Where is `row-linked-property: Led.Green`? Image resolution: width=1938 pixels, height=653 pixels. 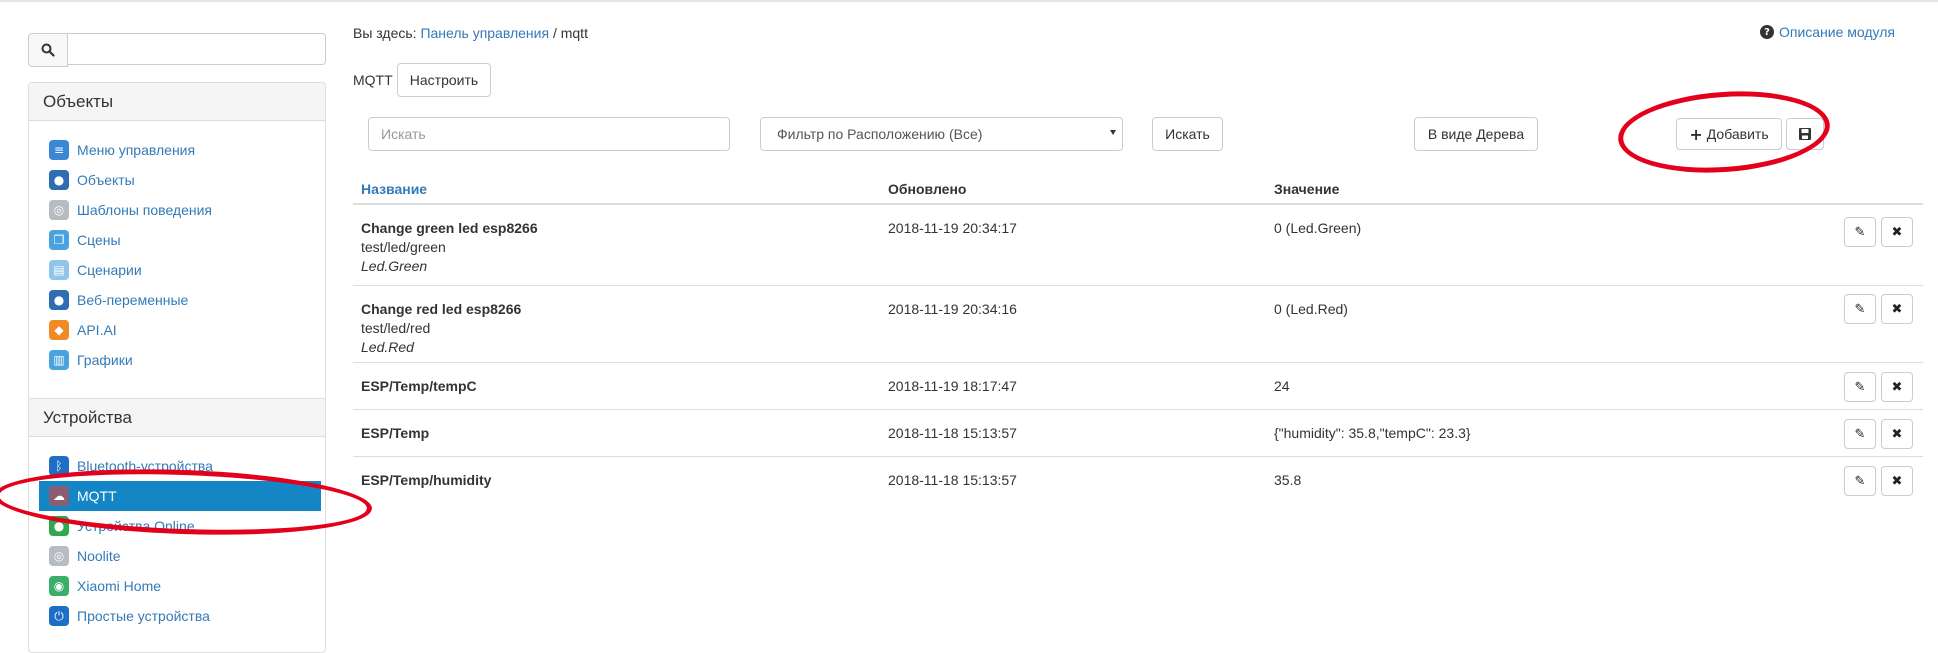 row-linked-property: Led.Green is located at coordinates (394, 266).